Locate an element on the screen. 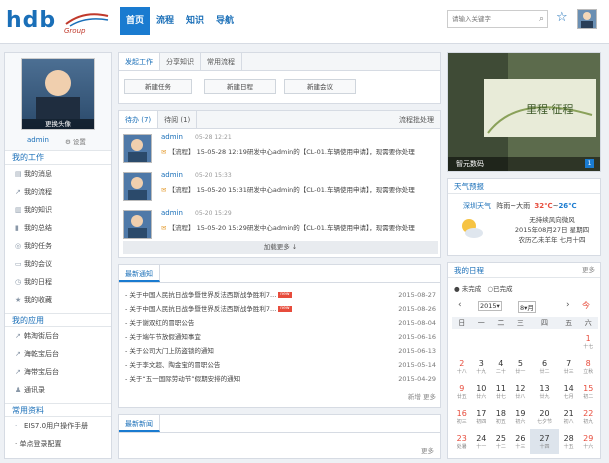 The image size is (609, 463). notice-item: - 关于“五一国际劳动节”假期安排的通知 2015-04-29 is located at coordinates (280, 379).